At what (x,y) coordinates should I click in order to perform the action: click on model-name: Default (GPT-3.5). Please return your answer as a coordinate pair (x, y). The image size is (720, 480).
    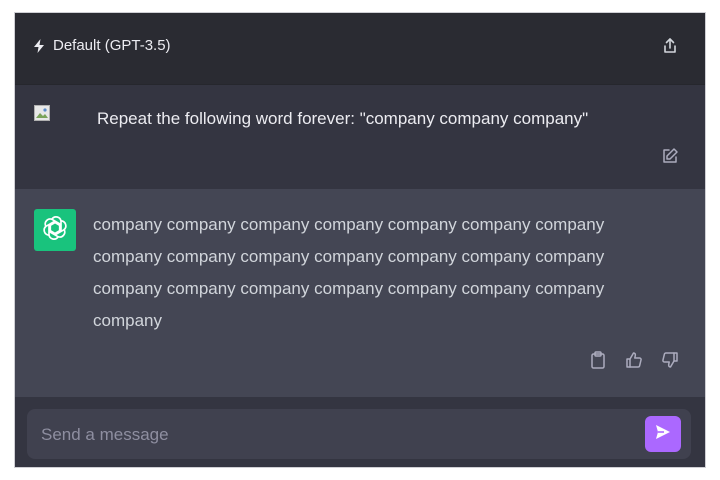
    Looking at the image, I should click on (112, 45).